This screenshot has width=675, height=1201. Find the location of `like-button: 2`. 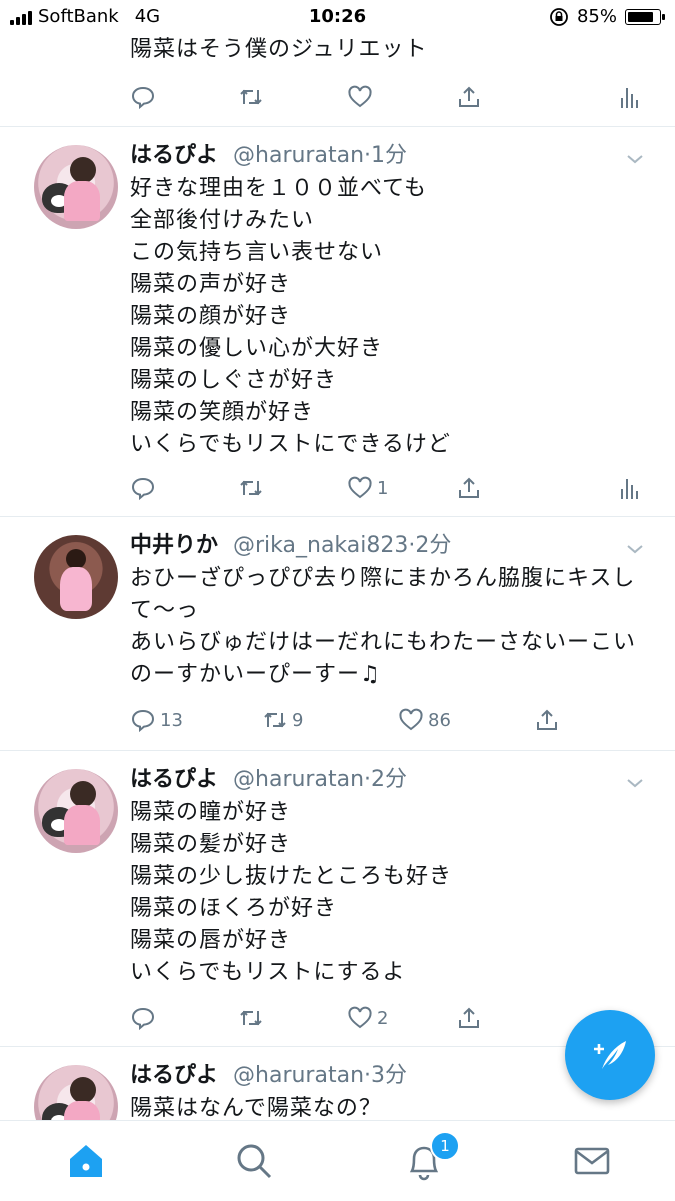

like-button: 2 is located at coordinates (367, 1018).